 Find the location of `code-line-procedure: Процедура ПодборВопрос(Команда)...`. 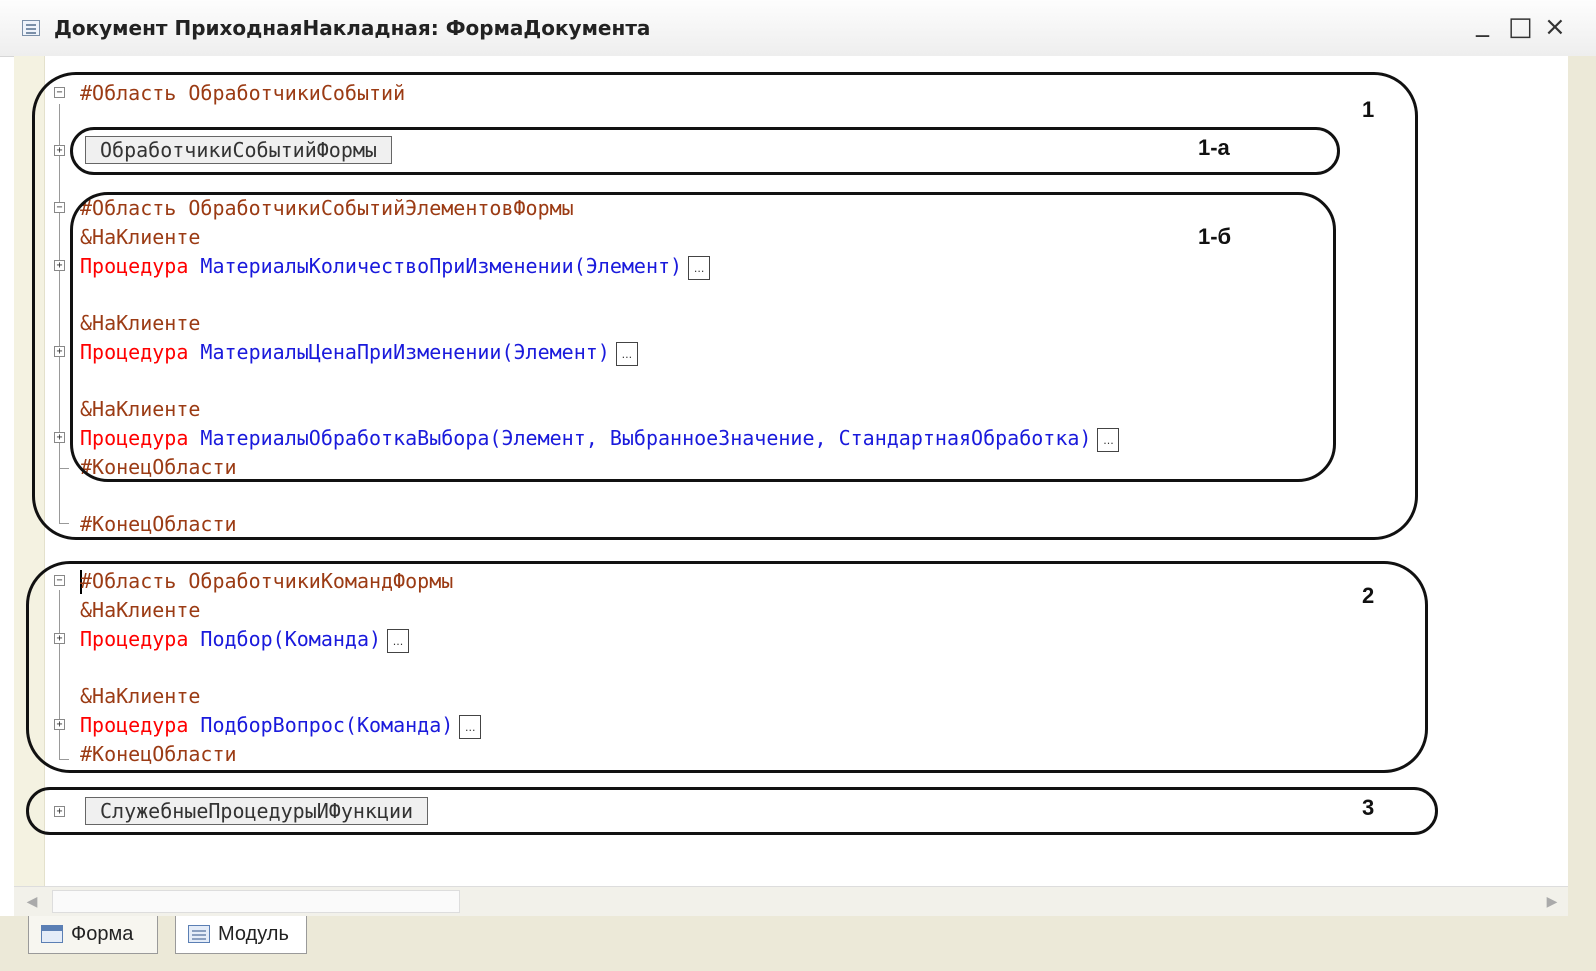

code-line-procedure: Процедура ПодборВопрос(Команда)... is located at coordinates (281, 725).